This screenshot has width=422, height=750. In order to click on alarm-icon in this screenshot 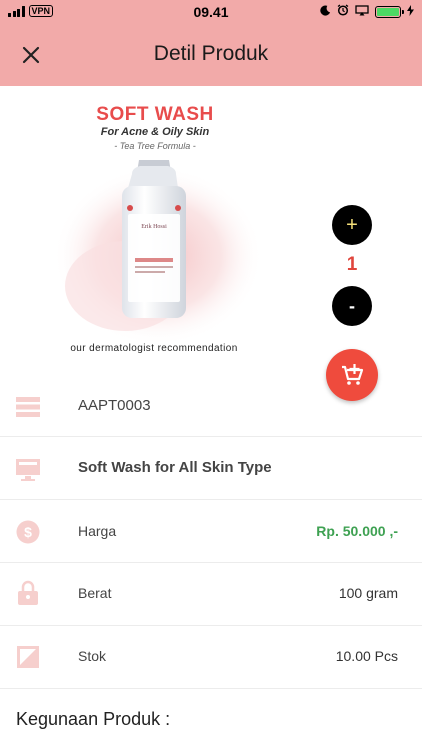, I will do `click(343, 11)`.